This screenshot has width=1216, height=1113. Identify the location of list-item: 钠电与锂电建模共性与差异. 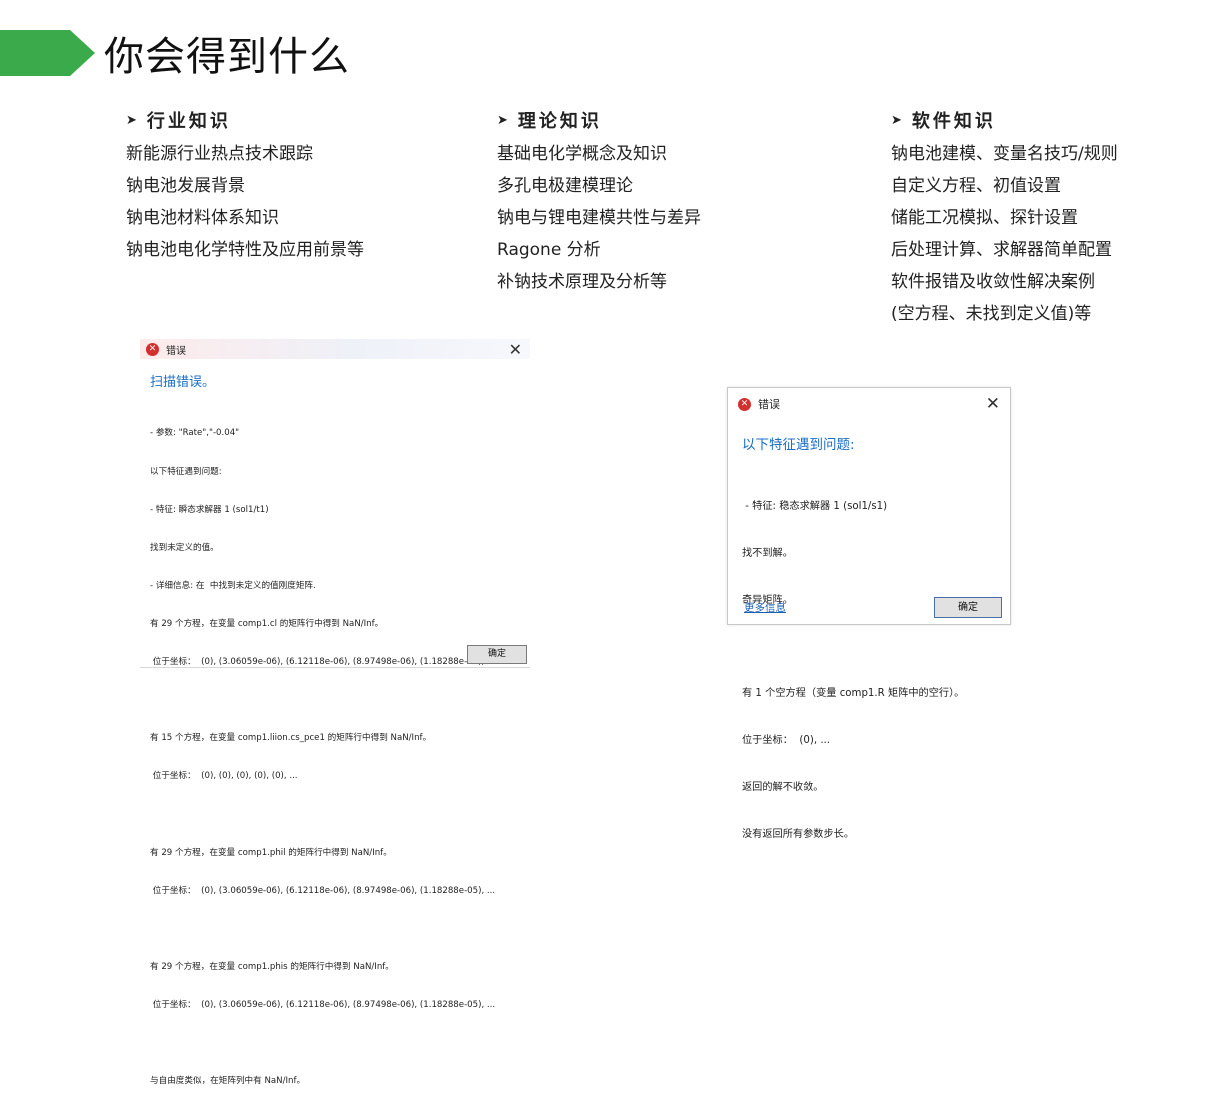
(599, 218).